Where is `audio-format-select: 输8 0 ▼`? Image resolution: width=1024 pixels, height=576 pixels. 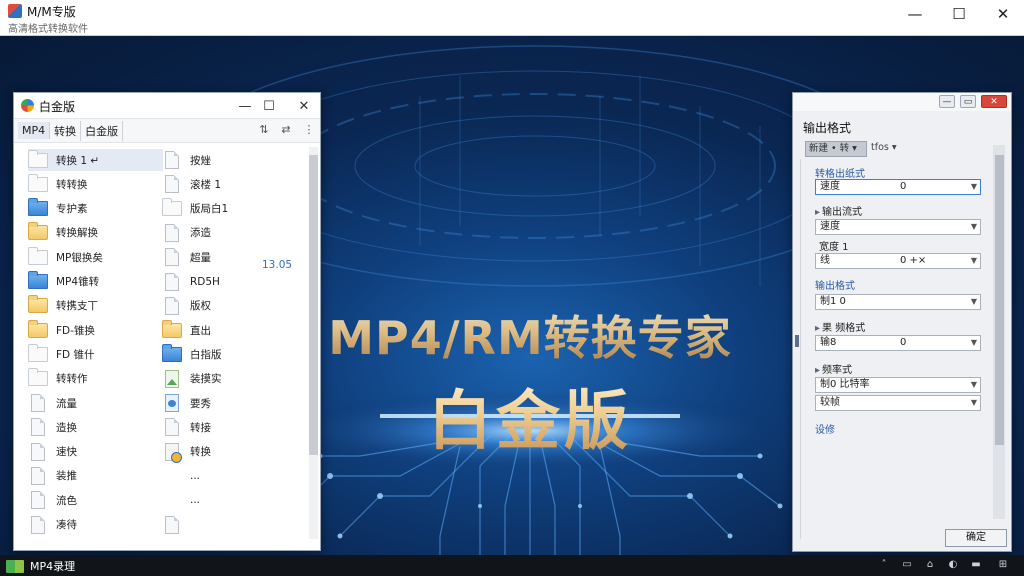
audio-format-select: 输8 0 ▼ is located at coordinates (898, 343).